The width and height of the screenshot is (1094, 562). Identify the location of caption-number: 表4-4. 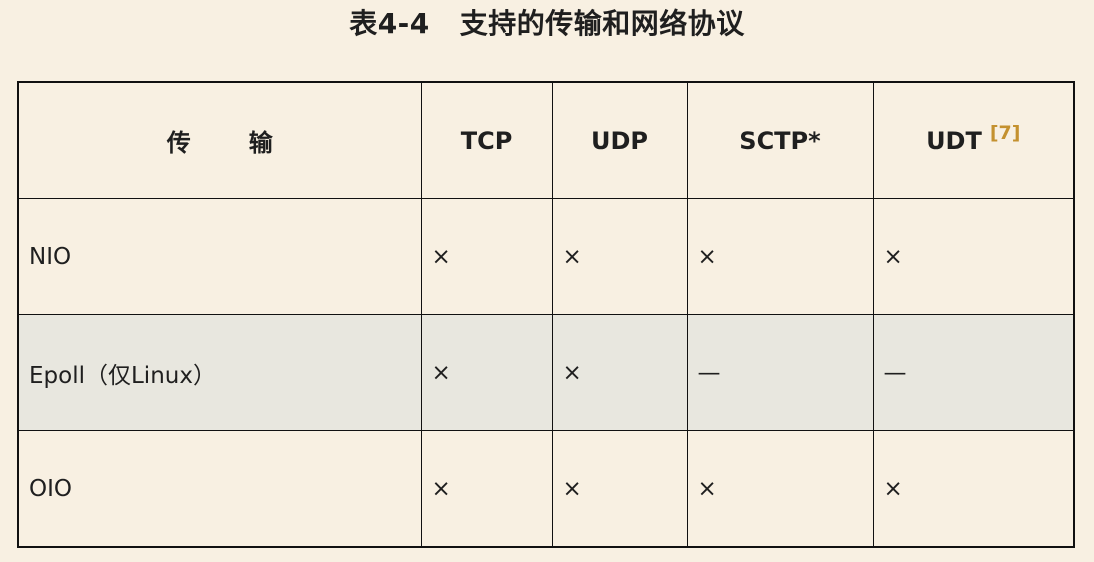
(389, 23).